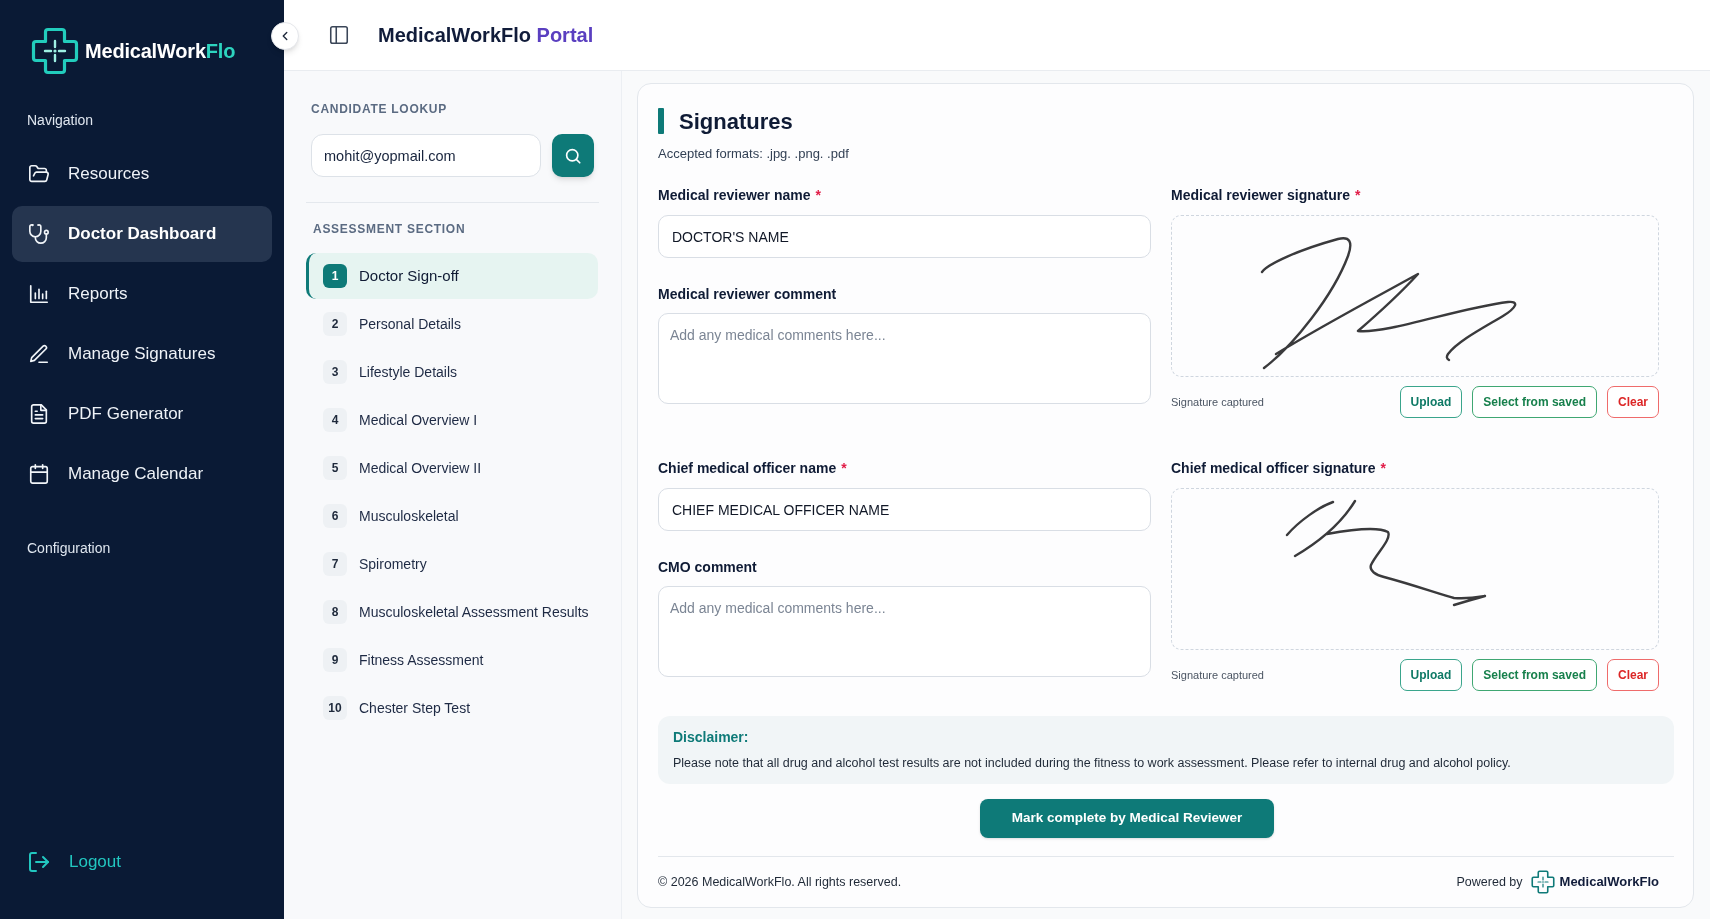  Describe the element at coordinates (747, 468) in the screenshot. I see `field-label: Chief medical officer name` at that location.